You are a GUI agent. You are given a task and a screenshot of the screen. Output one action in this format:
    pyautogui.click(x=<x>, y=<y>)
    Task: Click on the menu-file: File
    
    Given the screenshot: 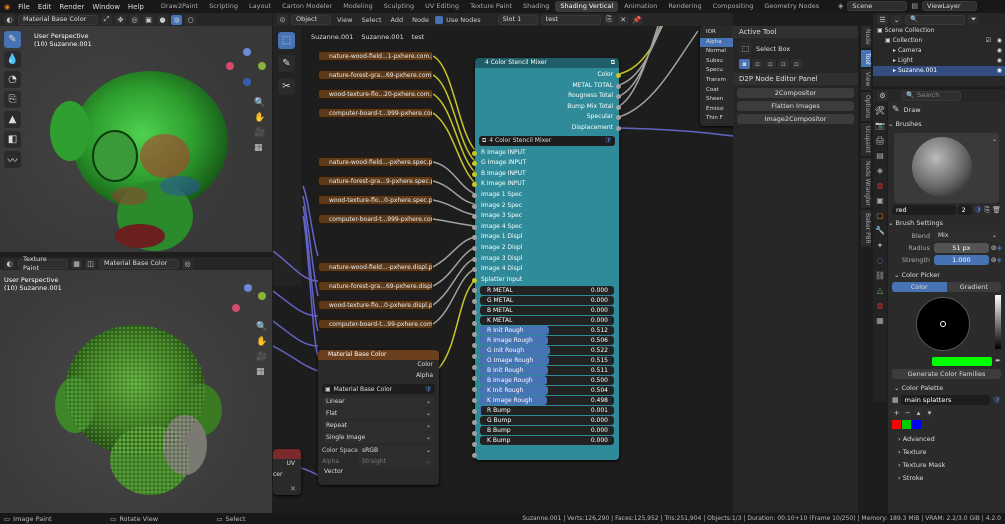 What is the action you would take?
    pyautogui.click(x=24, y=7)
    